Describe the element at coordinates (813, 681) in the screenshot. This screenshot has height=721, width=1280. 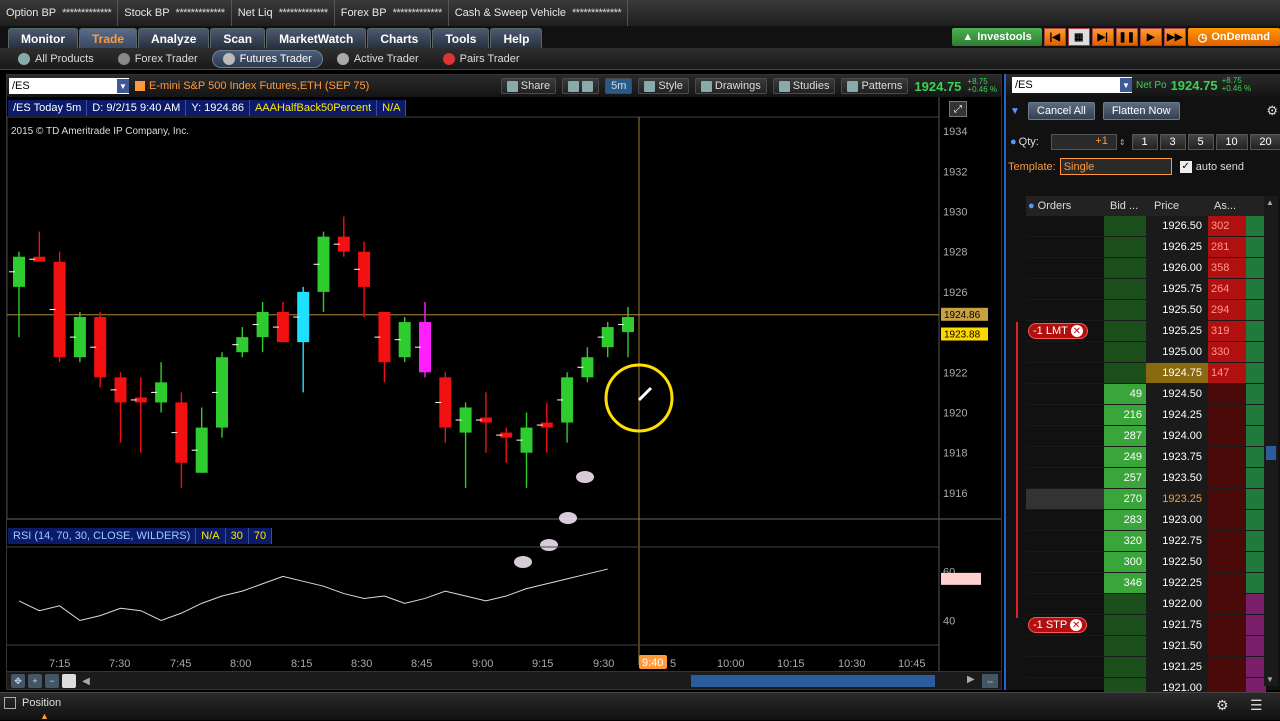
I see `scroll-thumb` at that location.